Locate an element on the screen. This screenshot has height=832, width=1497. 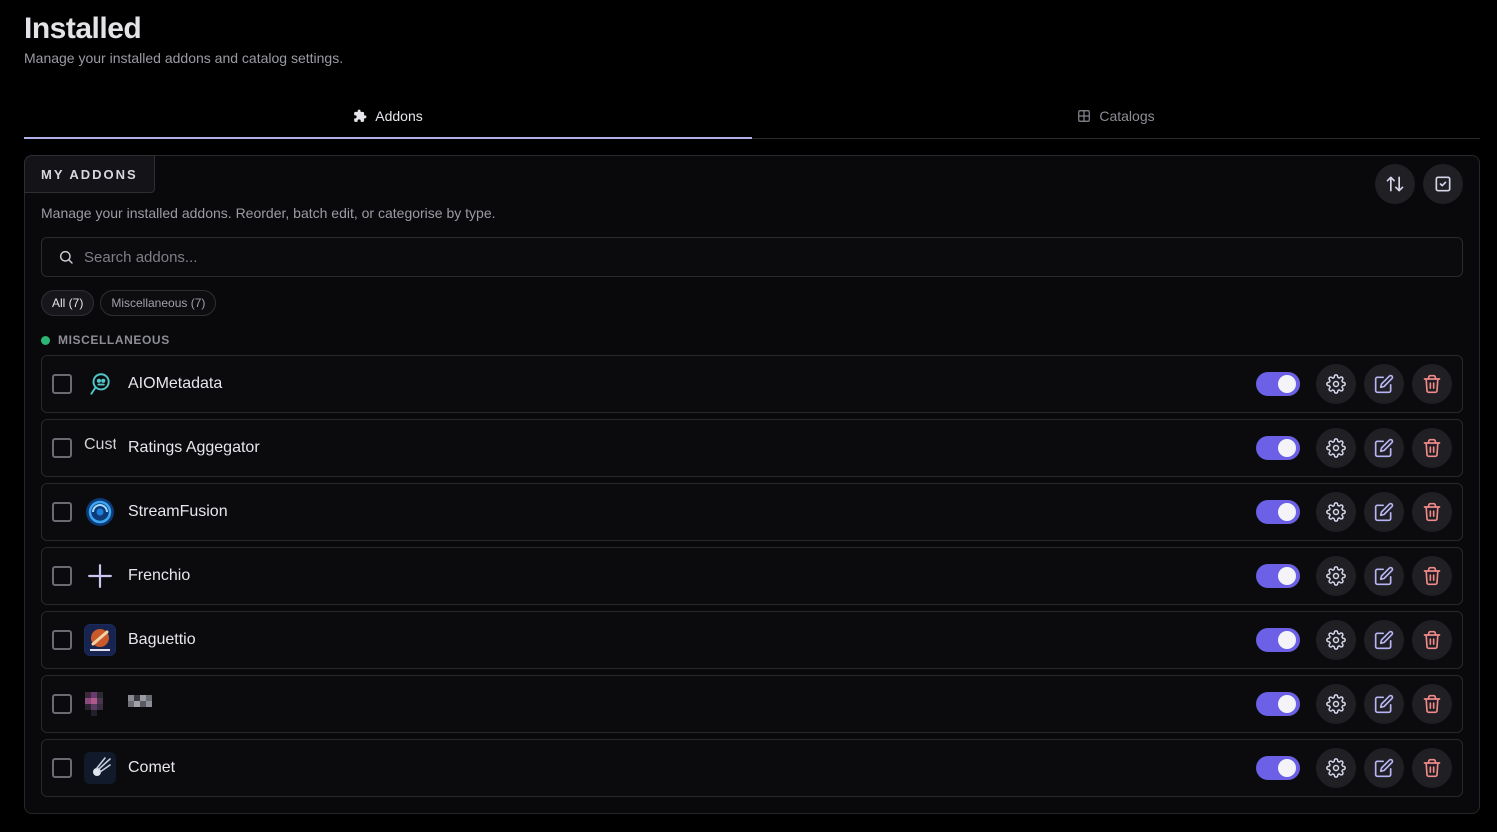
check-square-icon is located at coordinates (1443, 184).